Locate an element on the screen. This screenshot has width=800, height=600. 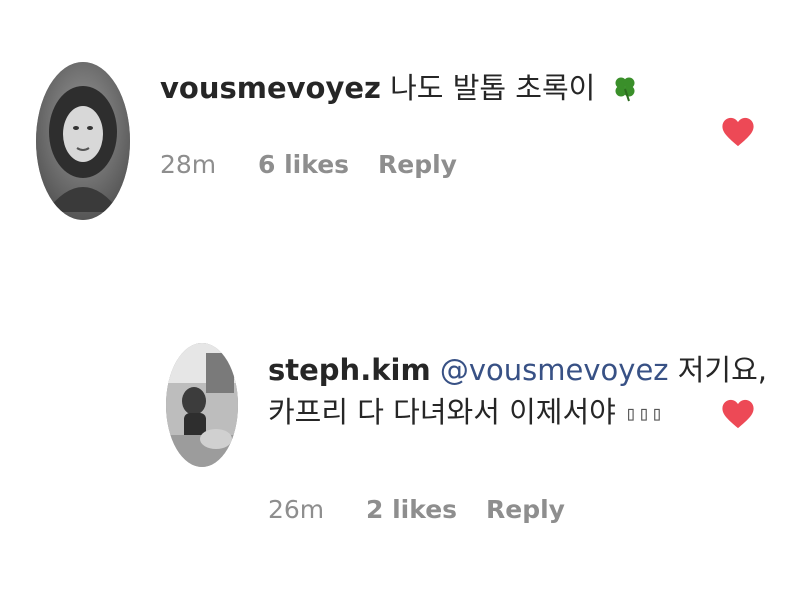
comment-time: 26m is located at coordinates (296, 509).